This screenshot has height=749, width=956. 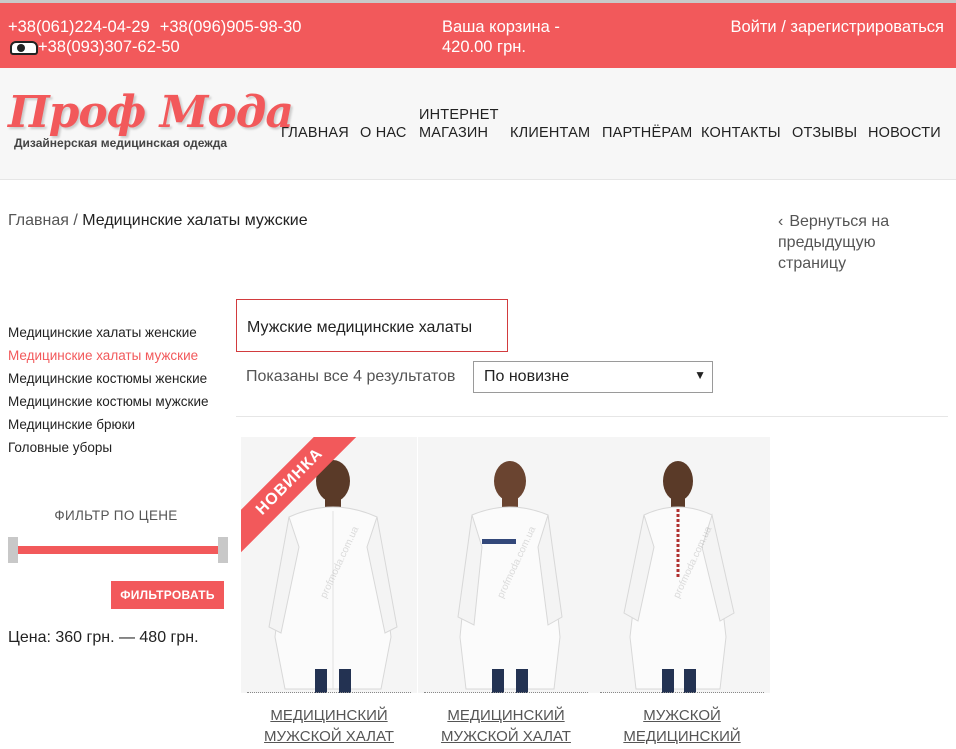 I want to click on price-range-slider, so click(x=118, y=550).